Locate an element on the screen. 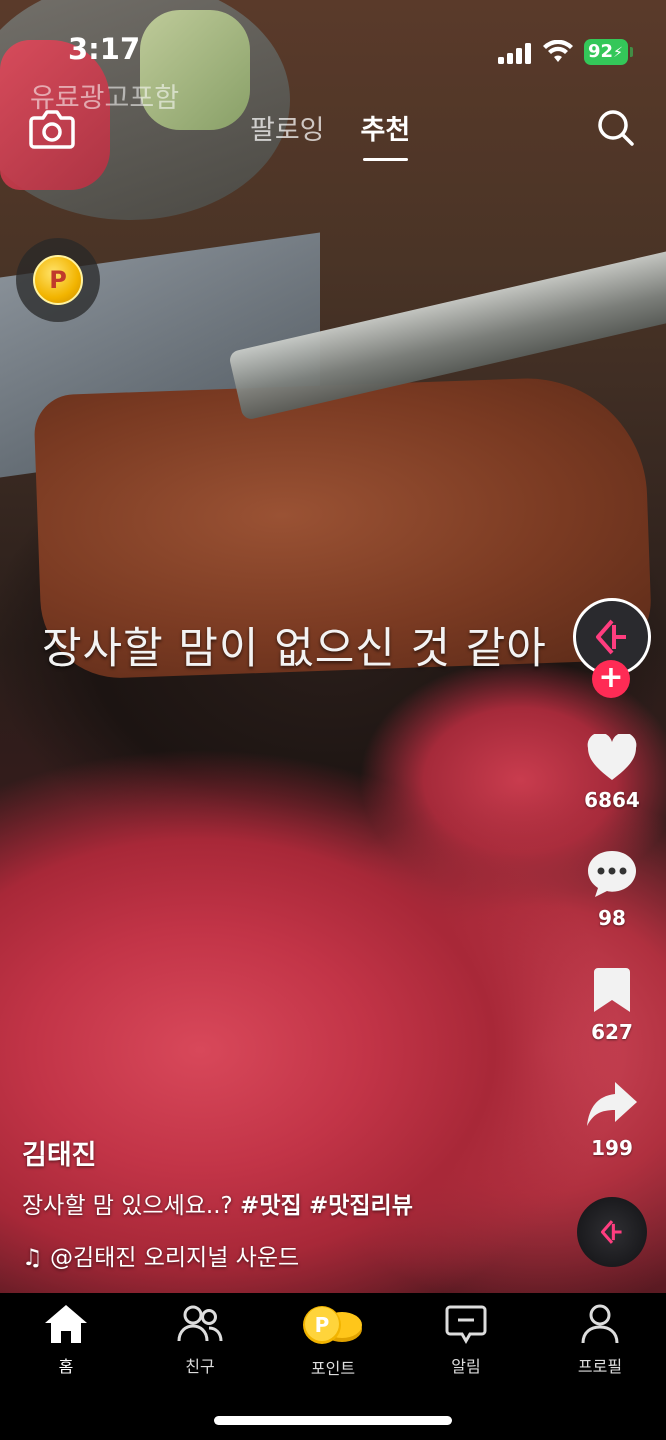 The width and height of the screenshot is (666, 1440). like-count: 6864 is located at coordinates (612, 800).